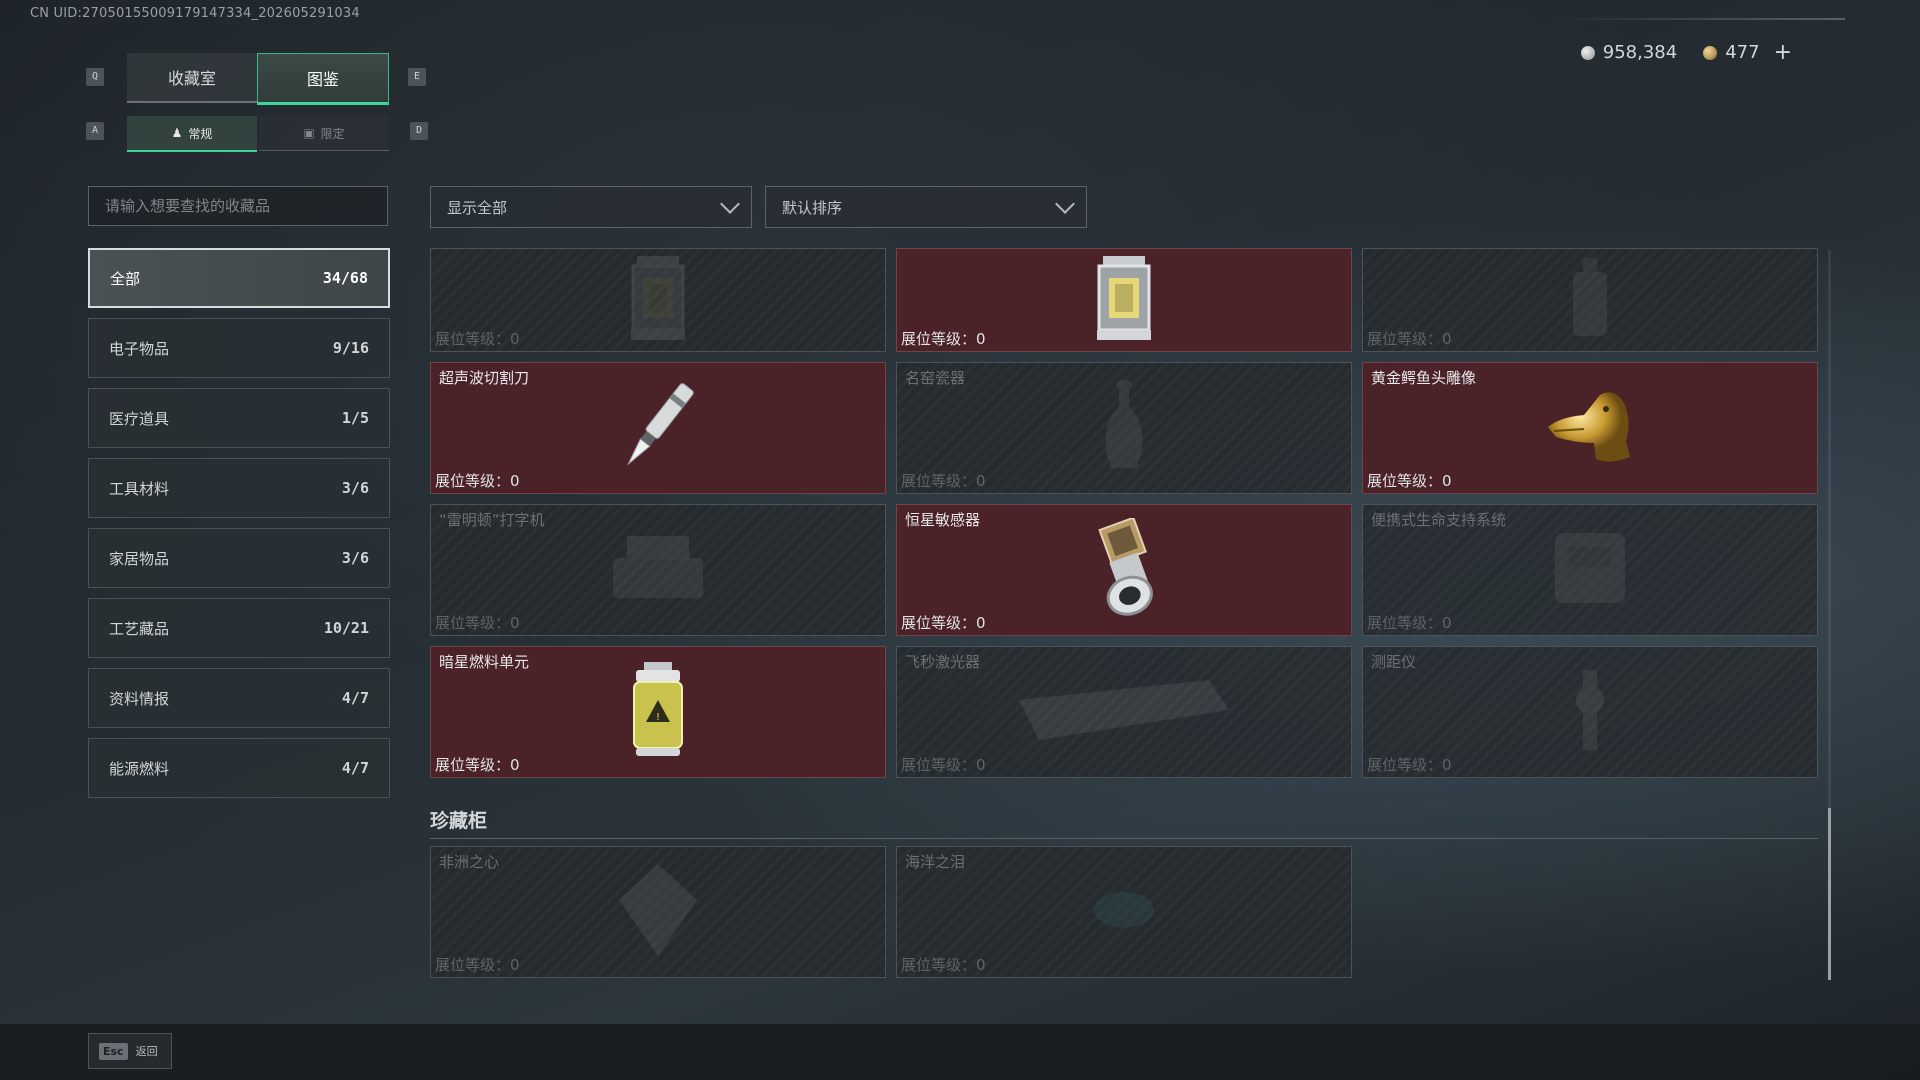  What do you see at coordinates (935, 378) in the screenshot?
I see `item-name: 名窑瓷器` at bounding box center [935, 378].